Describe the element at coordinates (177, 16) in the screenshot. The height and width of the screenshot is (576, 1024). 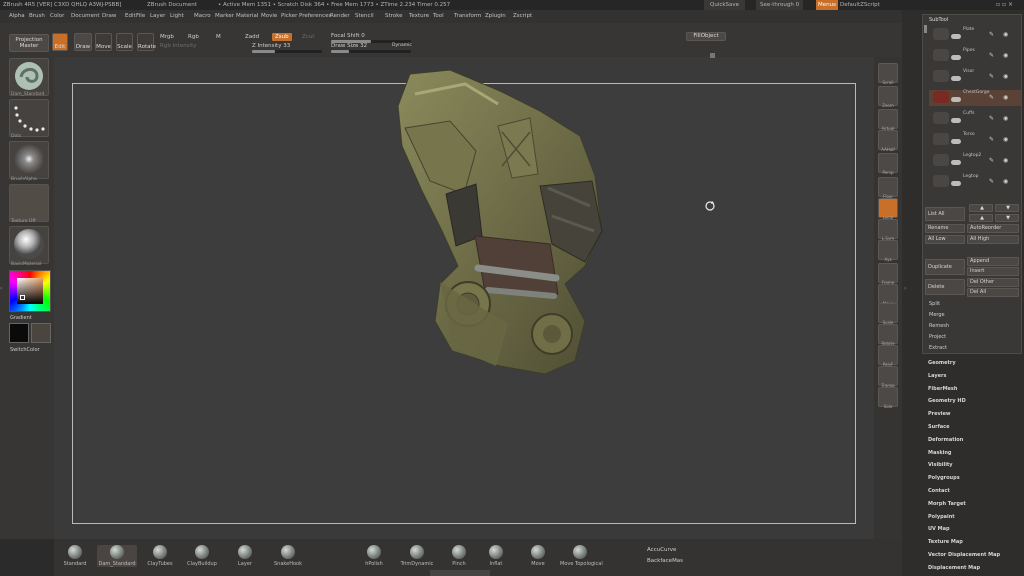
I see `menu-light: Light` at that location.